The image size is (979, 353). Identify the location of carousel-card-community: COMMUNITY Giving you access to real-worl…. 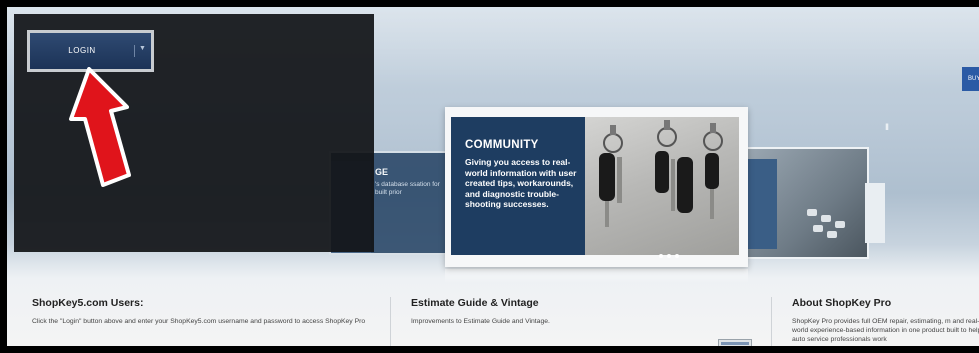
(596, 187).